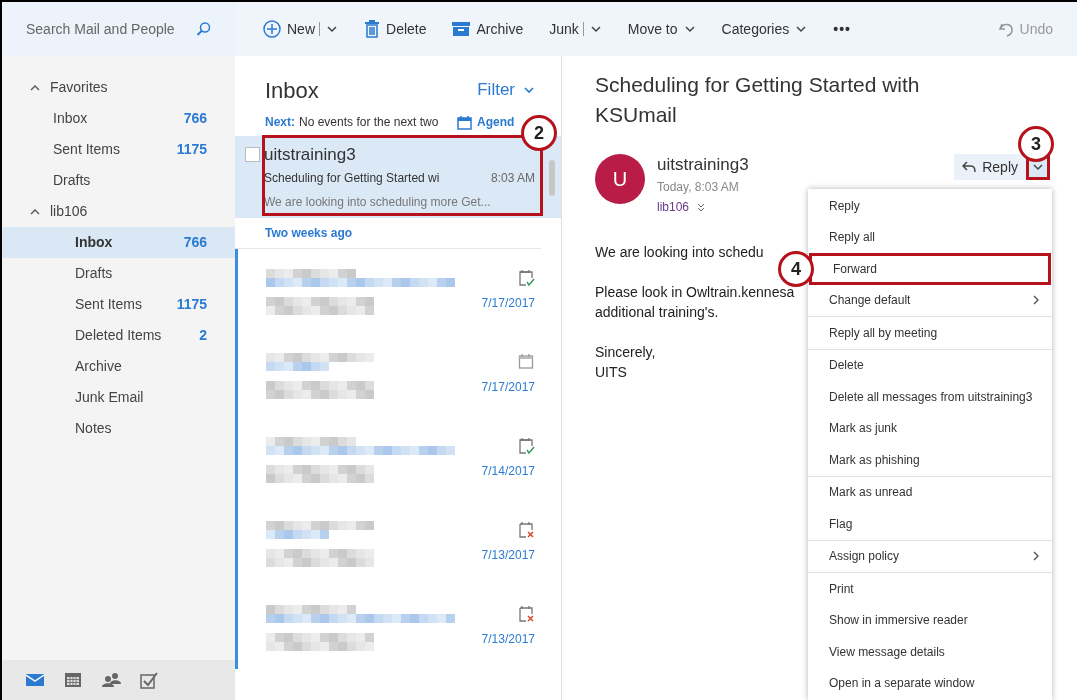 The height and width of the screenshot is (700, 1077). Describe the element at coordinates (657, 312) in the screenshot. I see `body-text-line: additional training's.` at that location.